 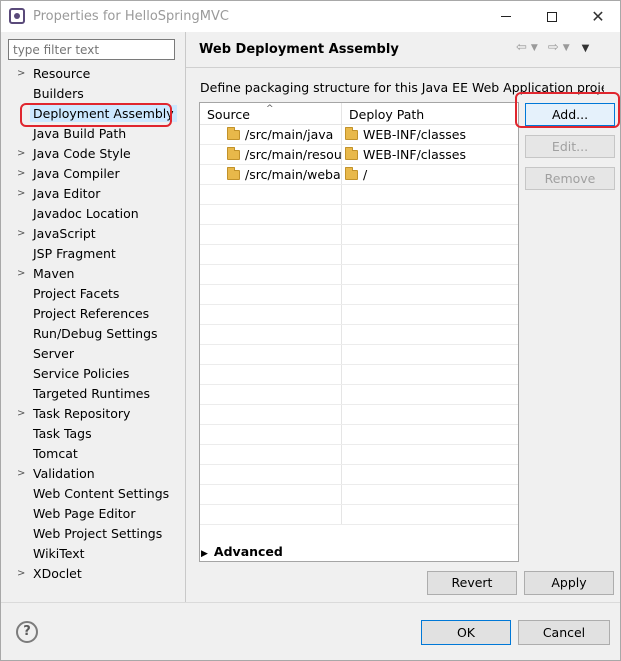 I want to click on tree-item-label: Java Editor, so click(x=67, y=193).